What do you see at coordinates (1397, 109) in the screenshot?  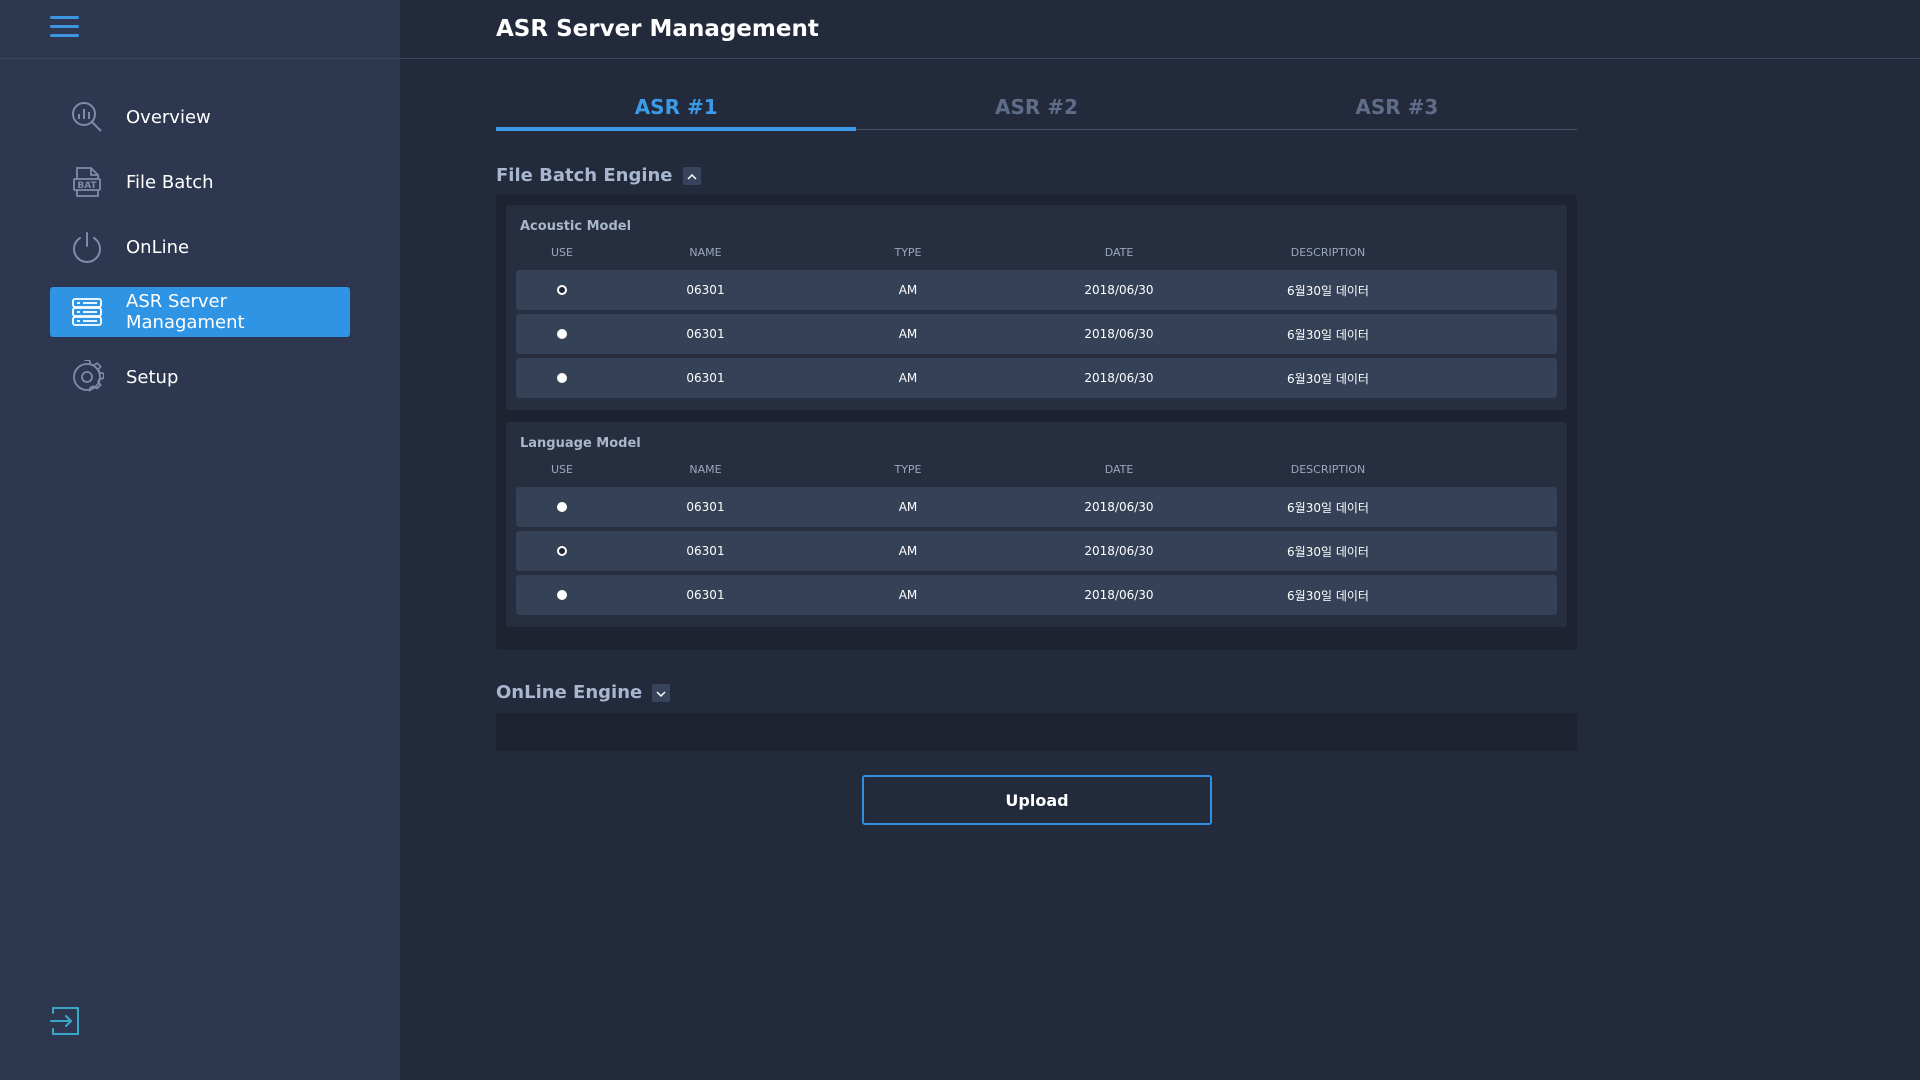 I see `tab-asr-3: ASR #3` at bounding box center [1397, 109].